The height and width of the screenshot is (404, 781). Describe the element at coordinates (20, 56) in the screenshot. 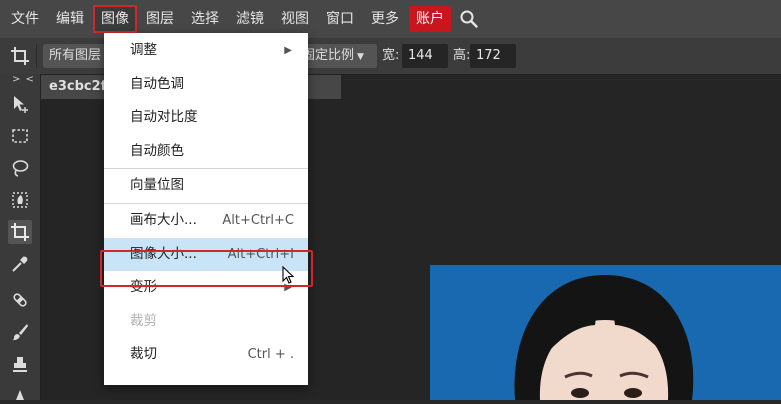

I see `crop-icon` at that location.